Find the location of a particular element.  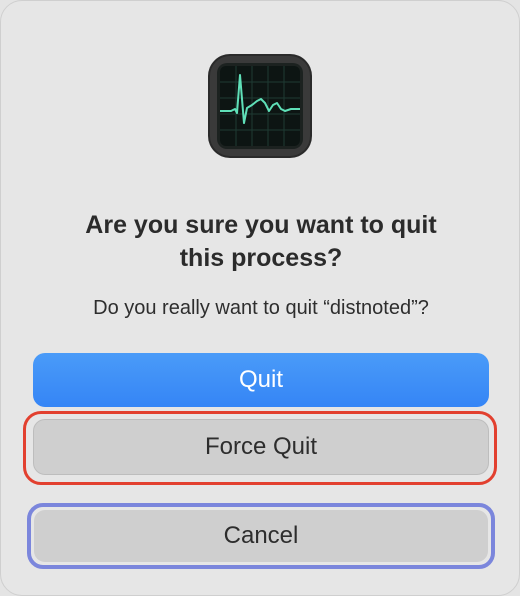

dialog-message: Do you really want to quit “distnoted”? is located at coordinates (261, 308).